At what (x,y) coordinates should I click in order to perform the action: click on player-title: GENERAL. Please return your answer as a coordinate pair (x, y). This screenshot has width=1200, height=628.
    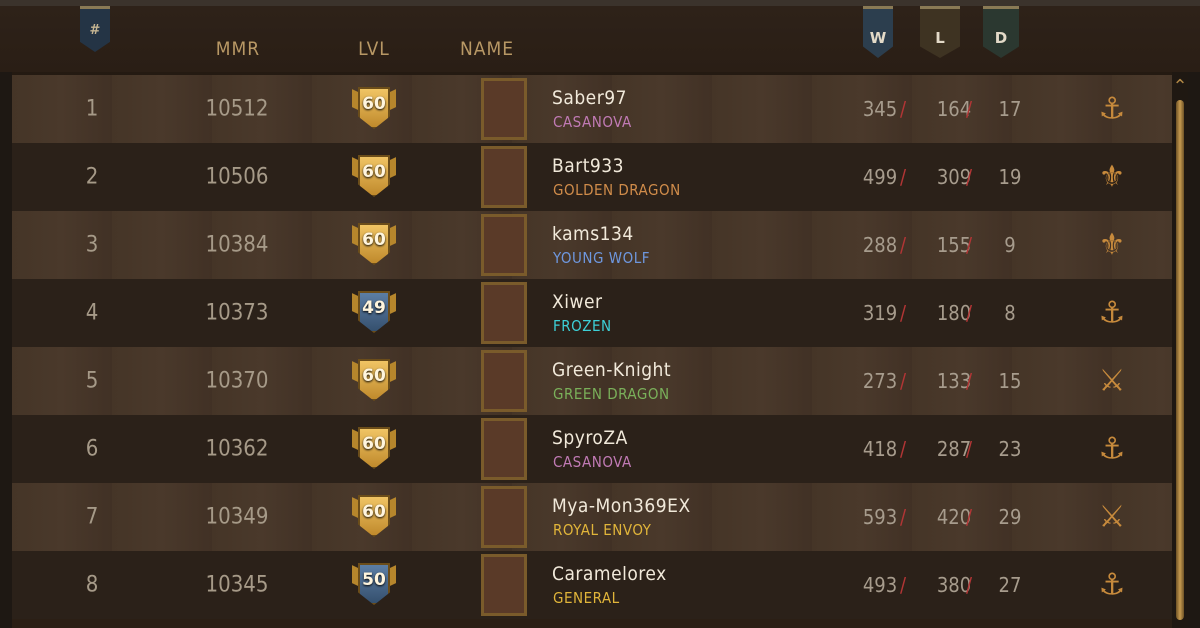
    Looking at the image, I should click on (586, 598).